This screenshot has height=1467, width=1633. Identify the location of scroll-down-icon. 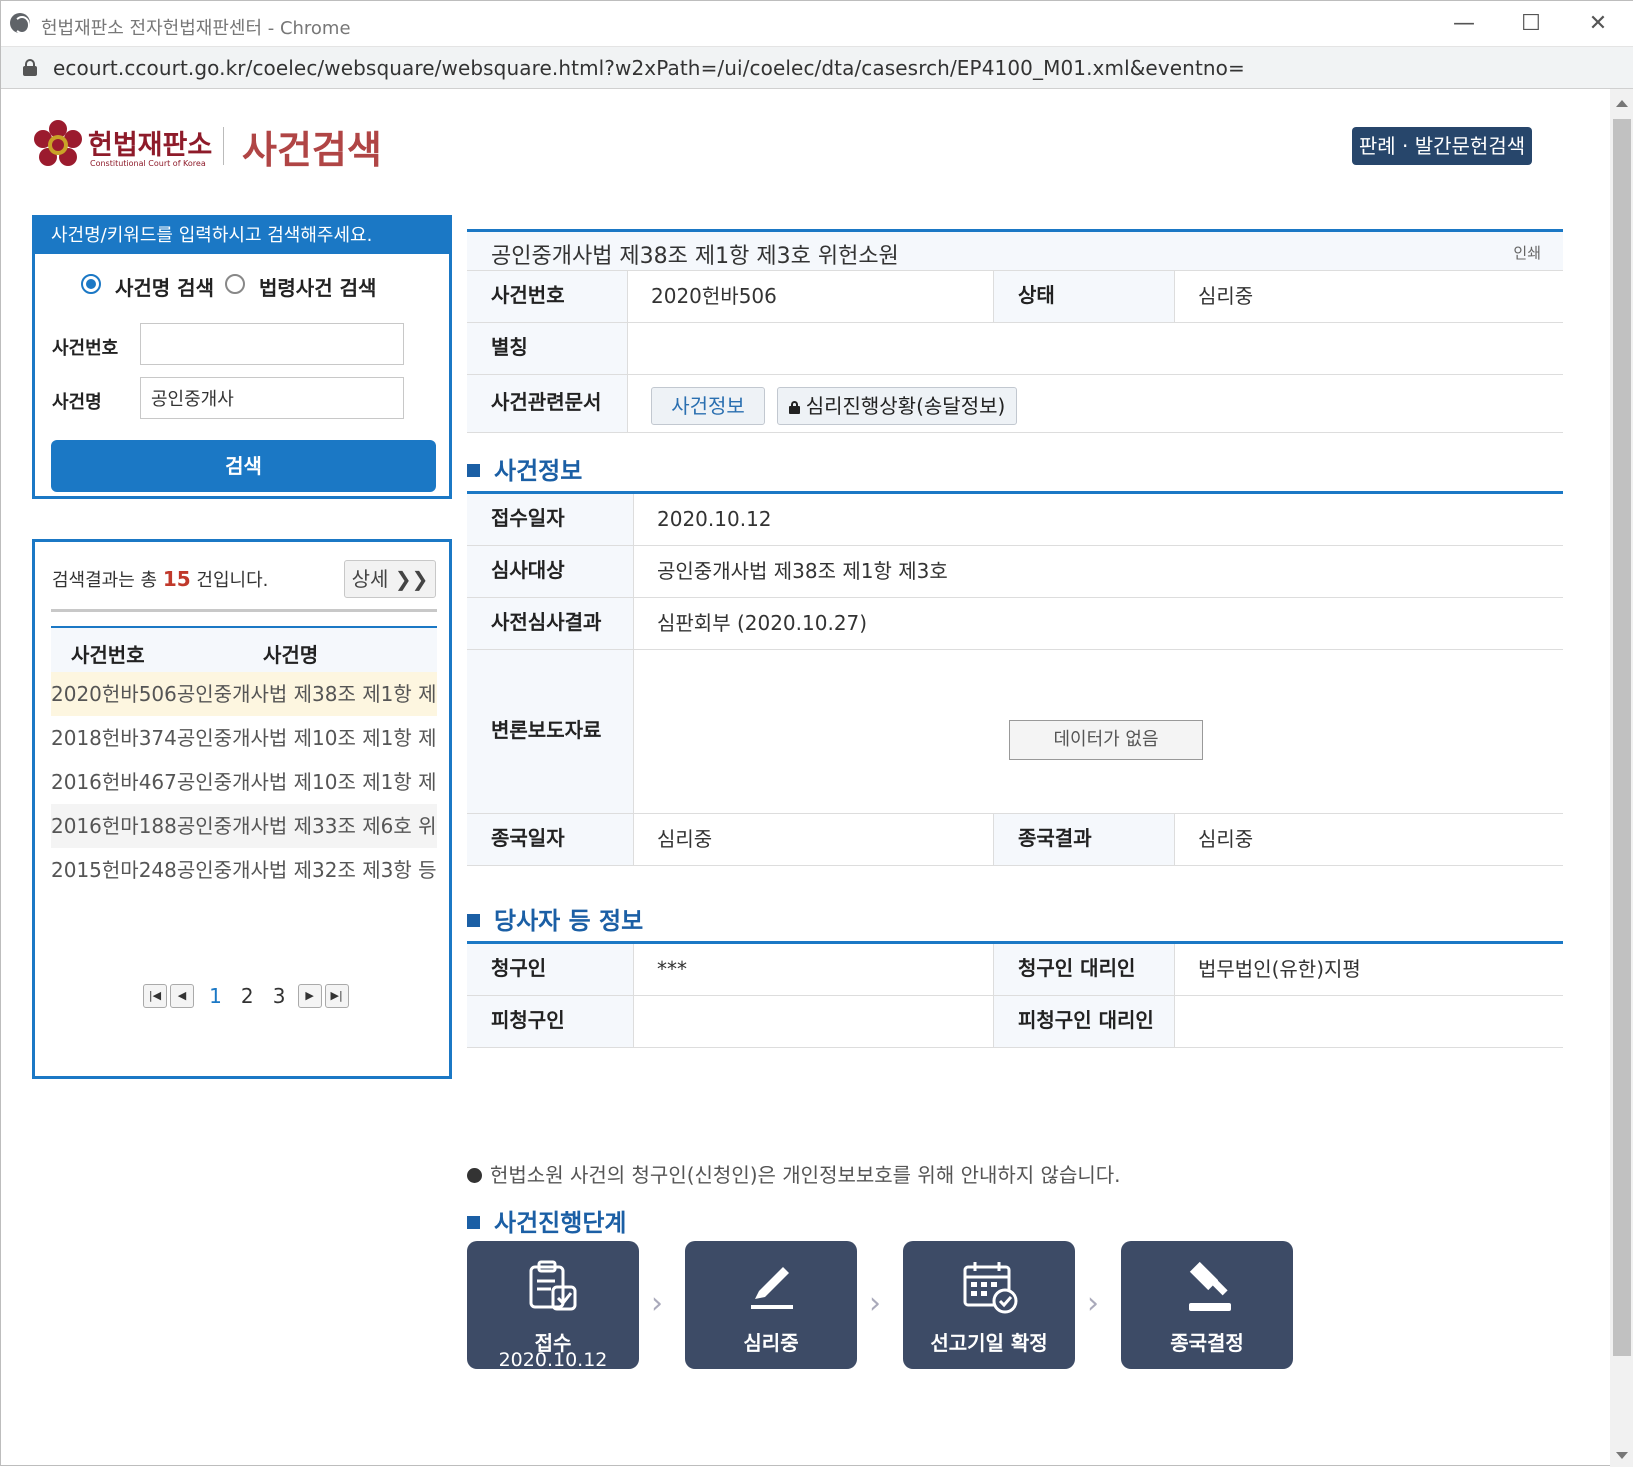
(1622, 1455).